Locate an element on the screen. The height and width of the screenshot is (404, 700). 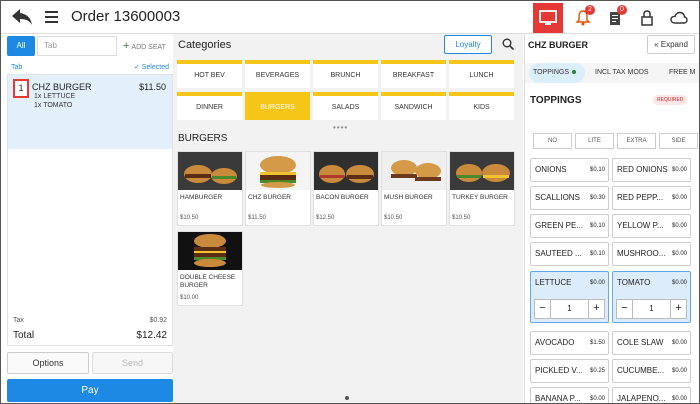
topping-button: SAUTEED ... $0.10 is located at coordinates (569, 254).